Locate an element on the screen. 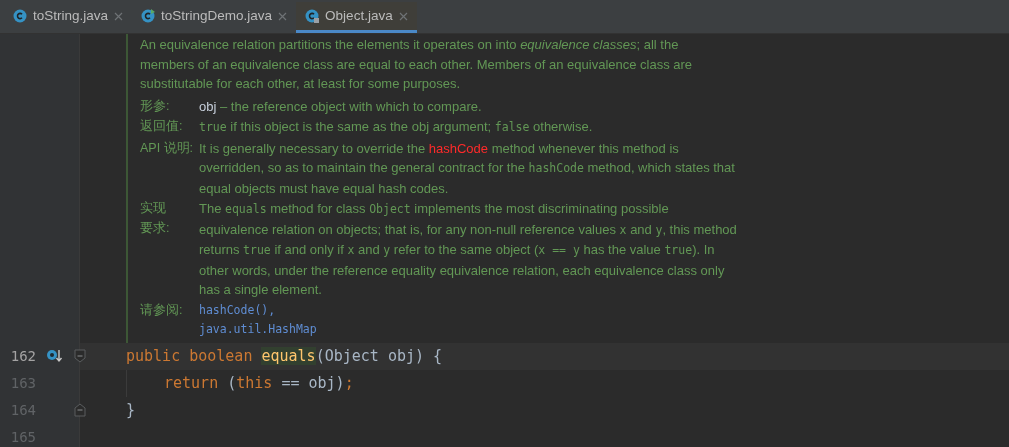  doc-link: java.util.HashMap is located at coordinates (258, 330).